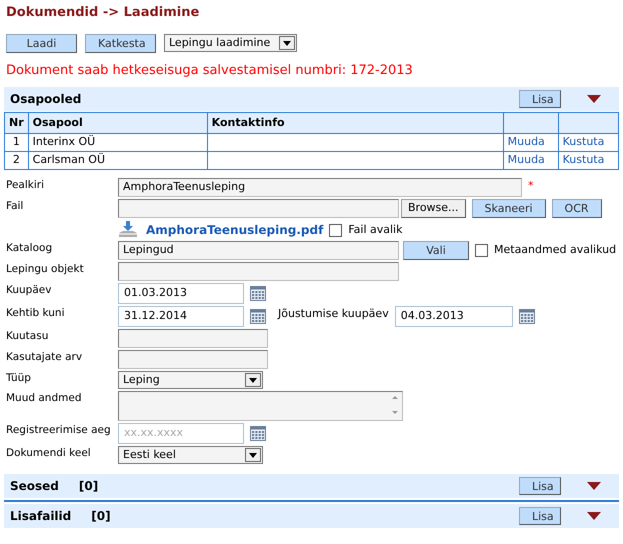 Image resolution: width=623 pixels, height=544 pixels. What do you see at coordinates (436, 250) in the screenshot?
I see `choose-button: Vali` at bounding box center [436, 250].